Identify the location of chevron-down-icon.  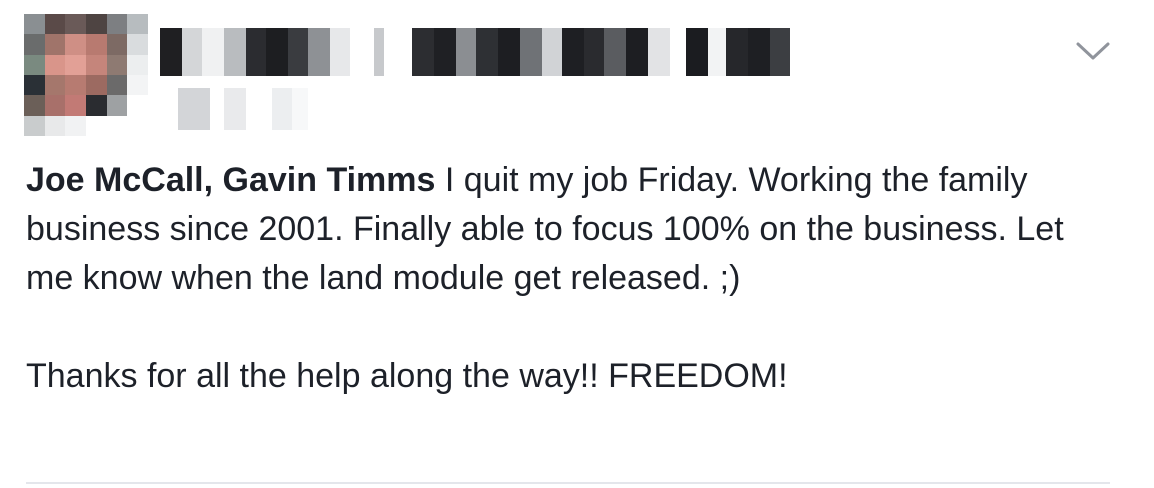
(1093, 51).